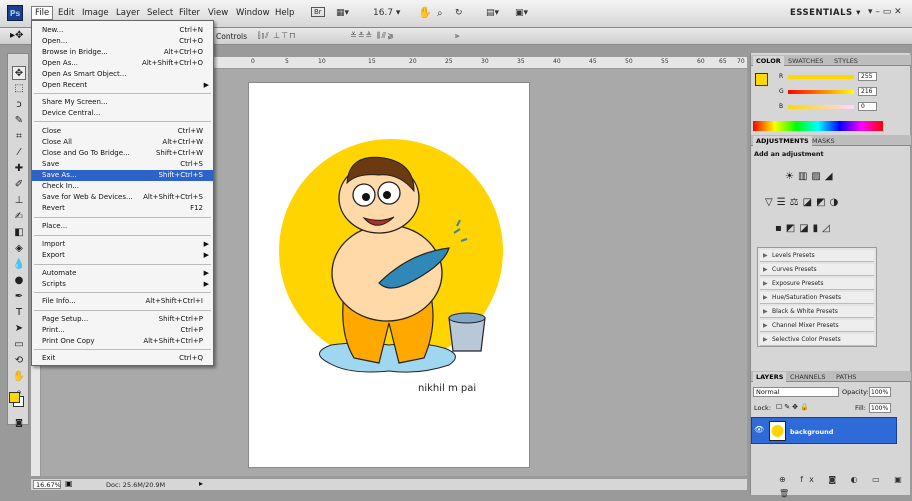 This screenshot has width=912, height=501. I want to click on lasso-tool-icon: ↄ, so click(19, 105).